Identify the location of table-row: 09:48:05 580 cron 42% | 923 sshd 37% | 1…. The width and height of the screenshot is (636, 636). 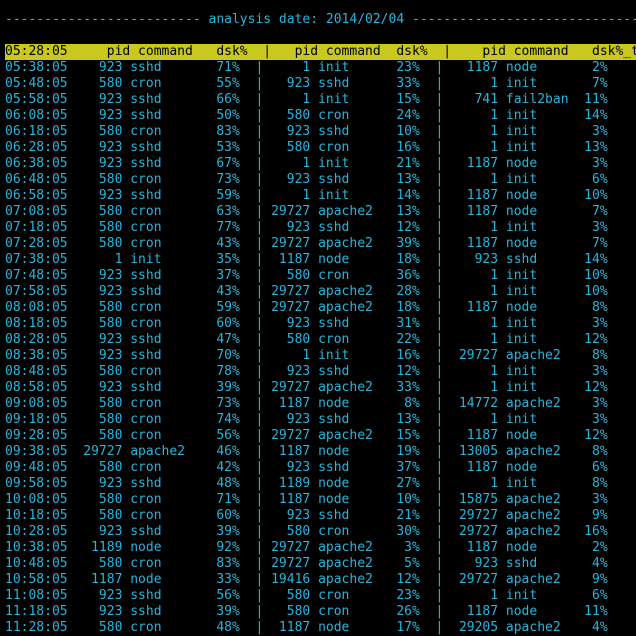
(306, 467).